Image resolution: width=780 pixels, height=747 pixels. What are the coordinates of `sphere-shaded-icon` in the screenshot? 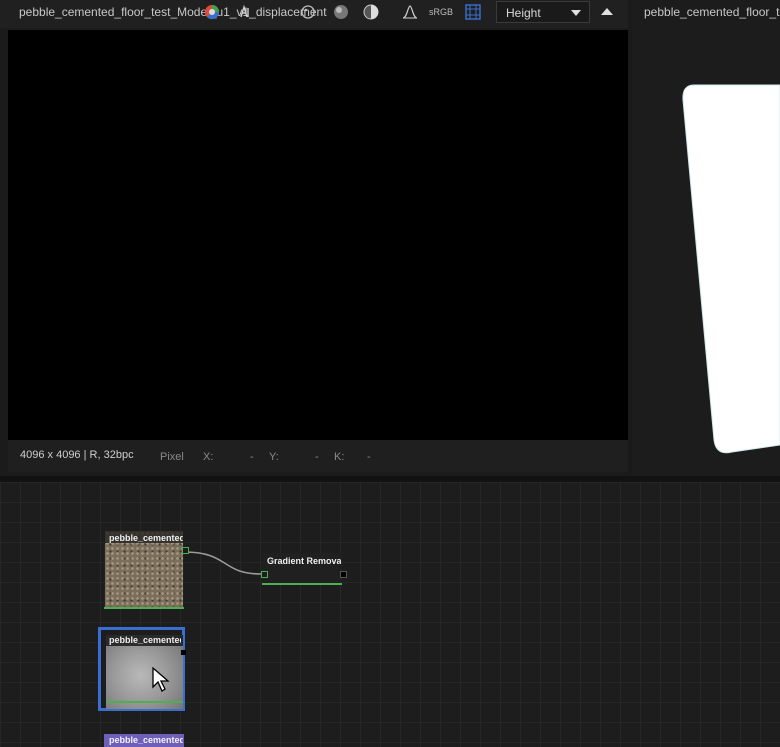 It's located at (341, 12).